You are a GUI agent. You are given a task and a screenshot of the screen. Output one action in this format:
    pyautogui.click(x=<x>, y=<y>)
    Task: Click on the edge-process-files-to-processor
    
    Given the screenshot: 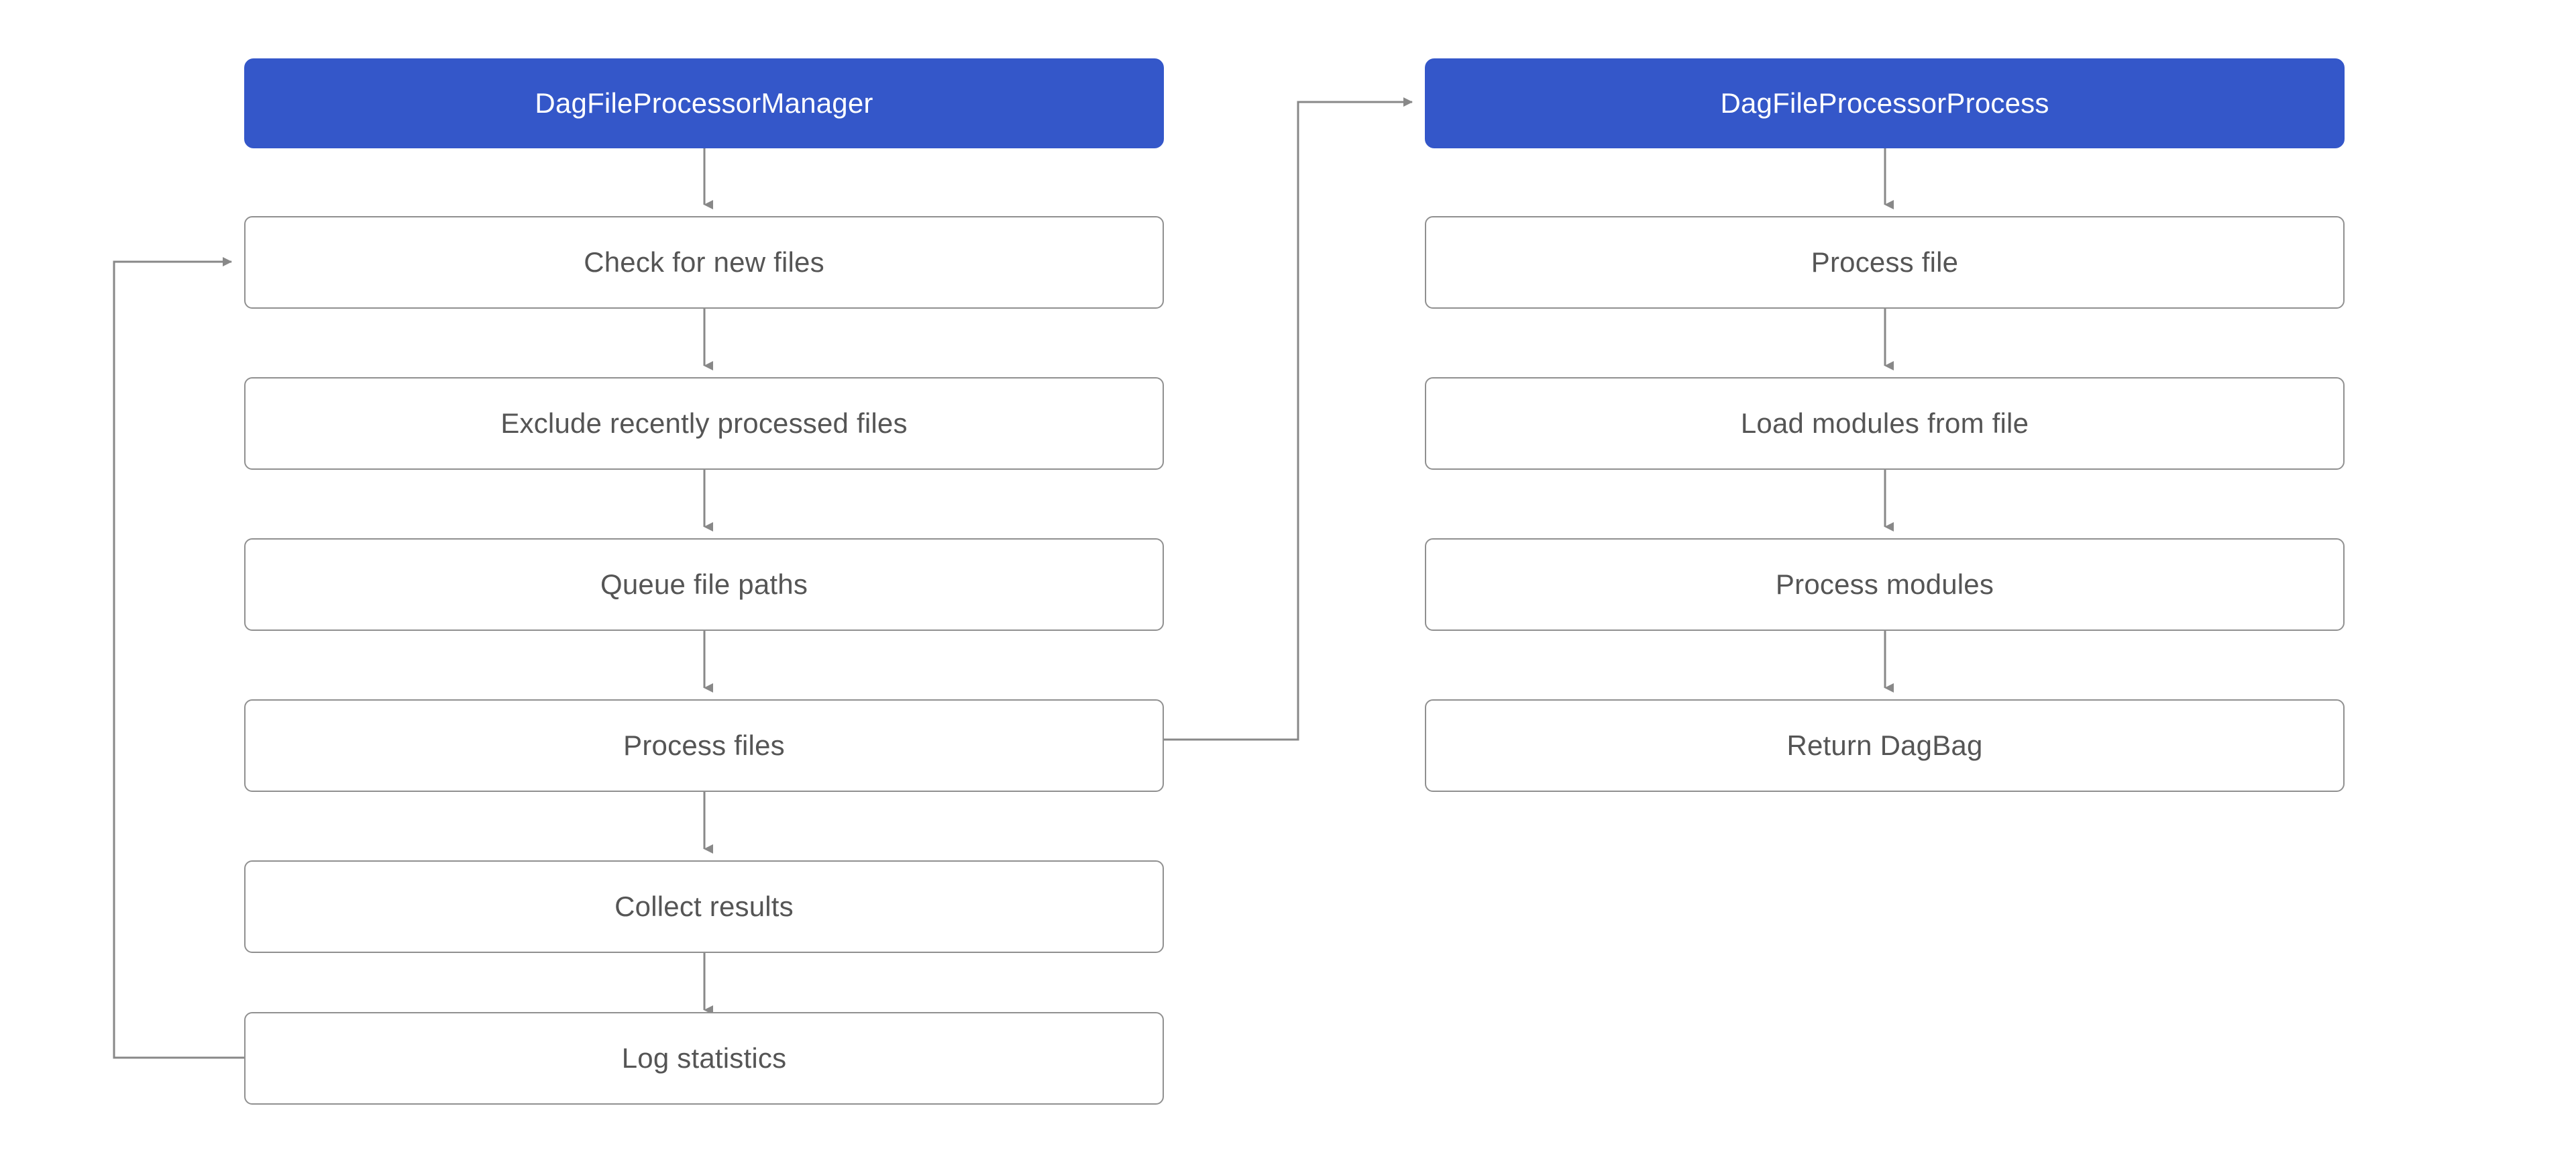 What is the action you would take?
    pyautogui.click(x=1288, y=419)
    